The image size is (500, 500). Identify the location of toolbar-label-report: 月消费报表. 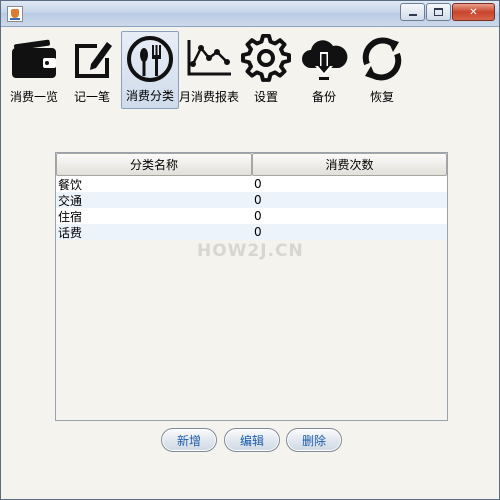
(209, 97).